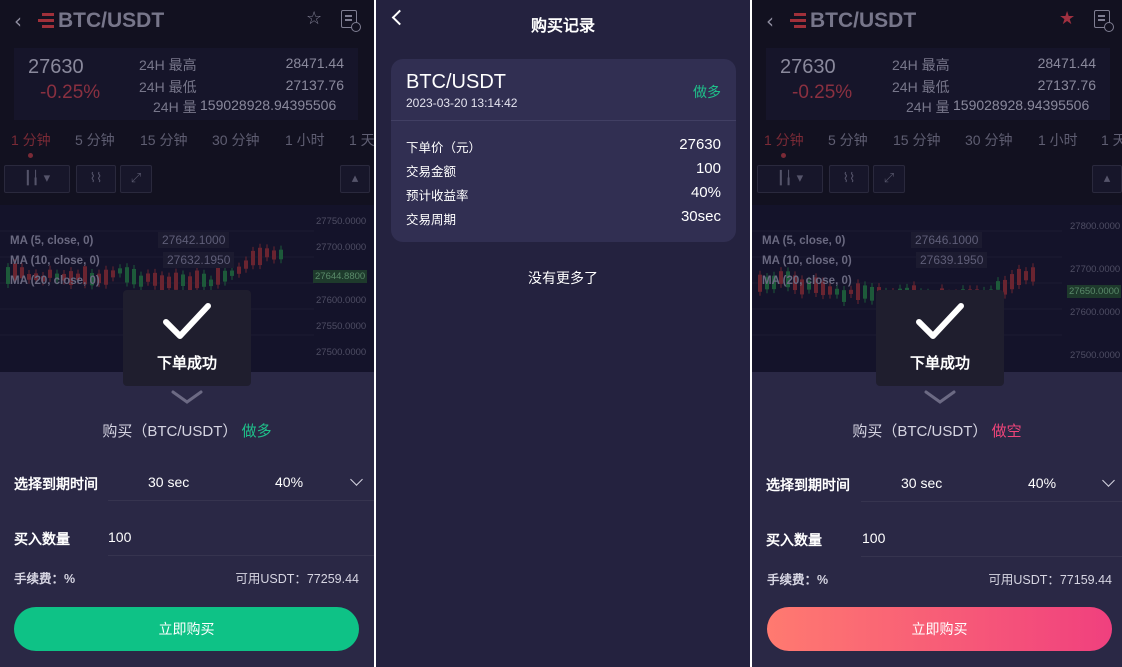 The width and height of the screenshot is (1122, 667). Describe the element at coordinates (55, 261) in the screenshot. I see `ma10-label: MA (10, close, 0)` at that location.